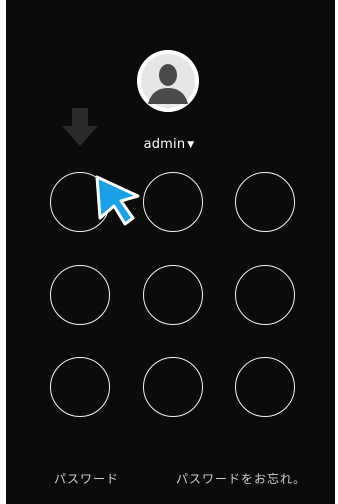 This screenshot has height=504, width=338. Describe the element at coordinates (3, 252) in the screenshot. I see `screenshot-border-left` at that location.